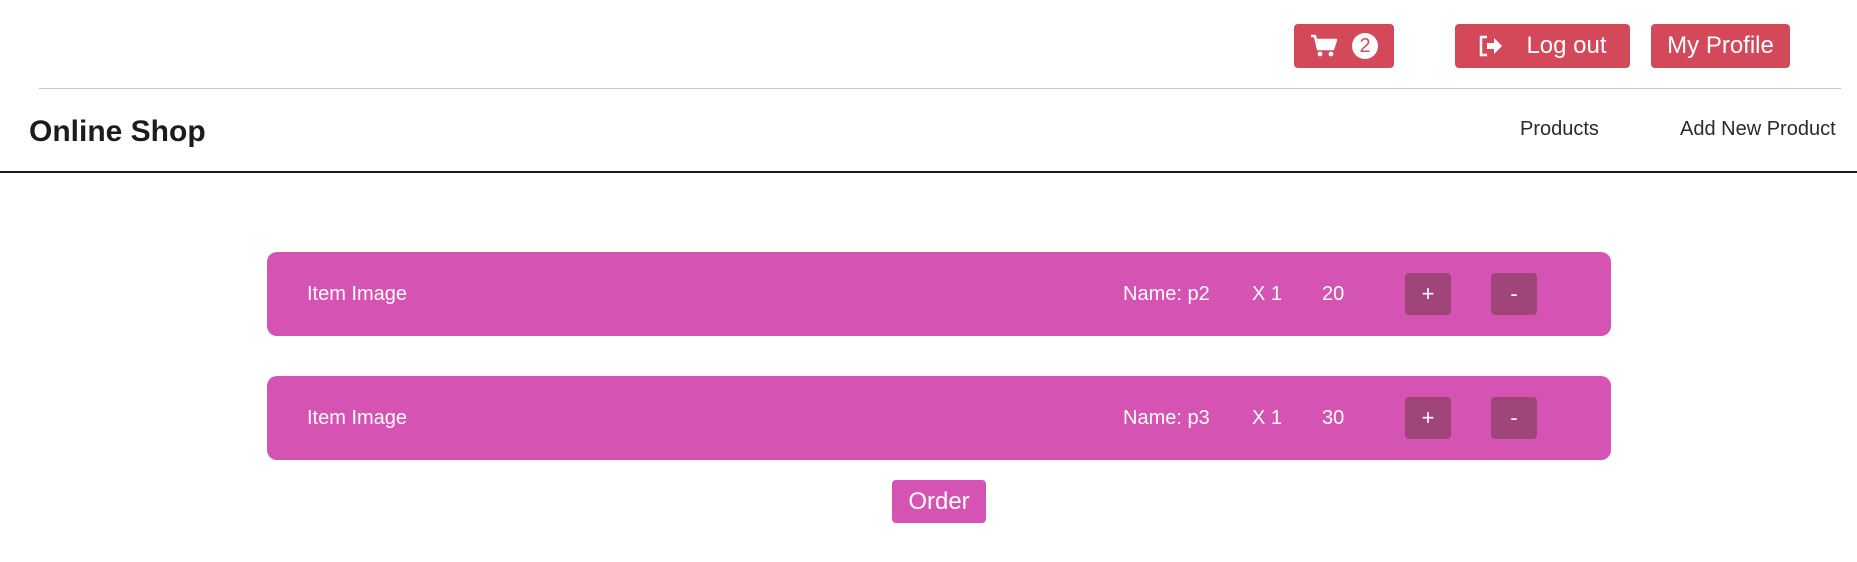  I want to click on cart-item-row: Item Image Name: p3 X 1 30 + -, so click(939, 418).